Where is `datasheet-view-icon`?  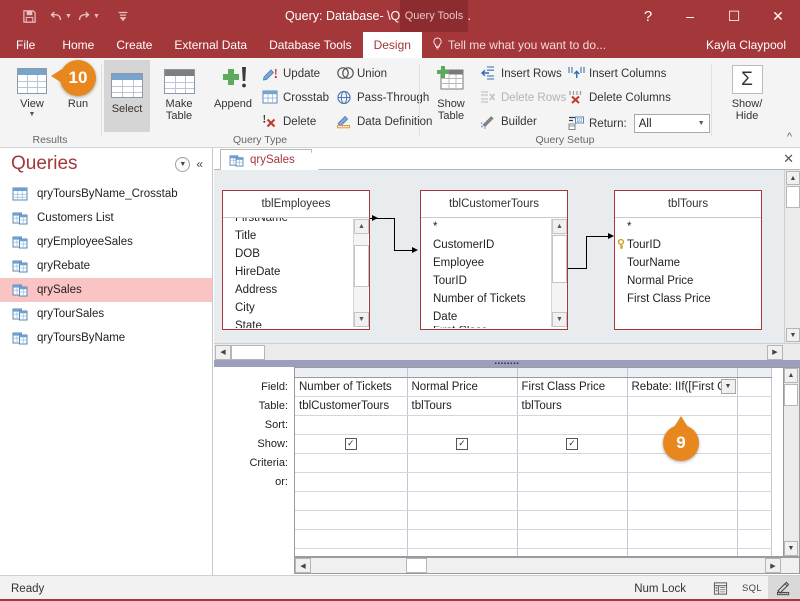
datasheet-view-icon is located at coordinates (720, 588).